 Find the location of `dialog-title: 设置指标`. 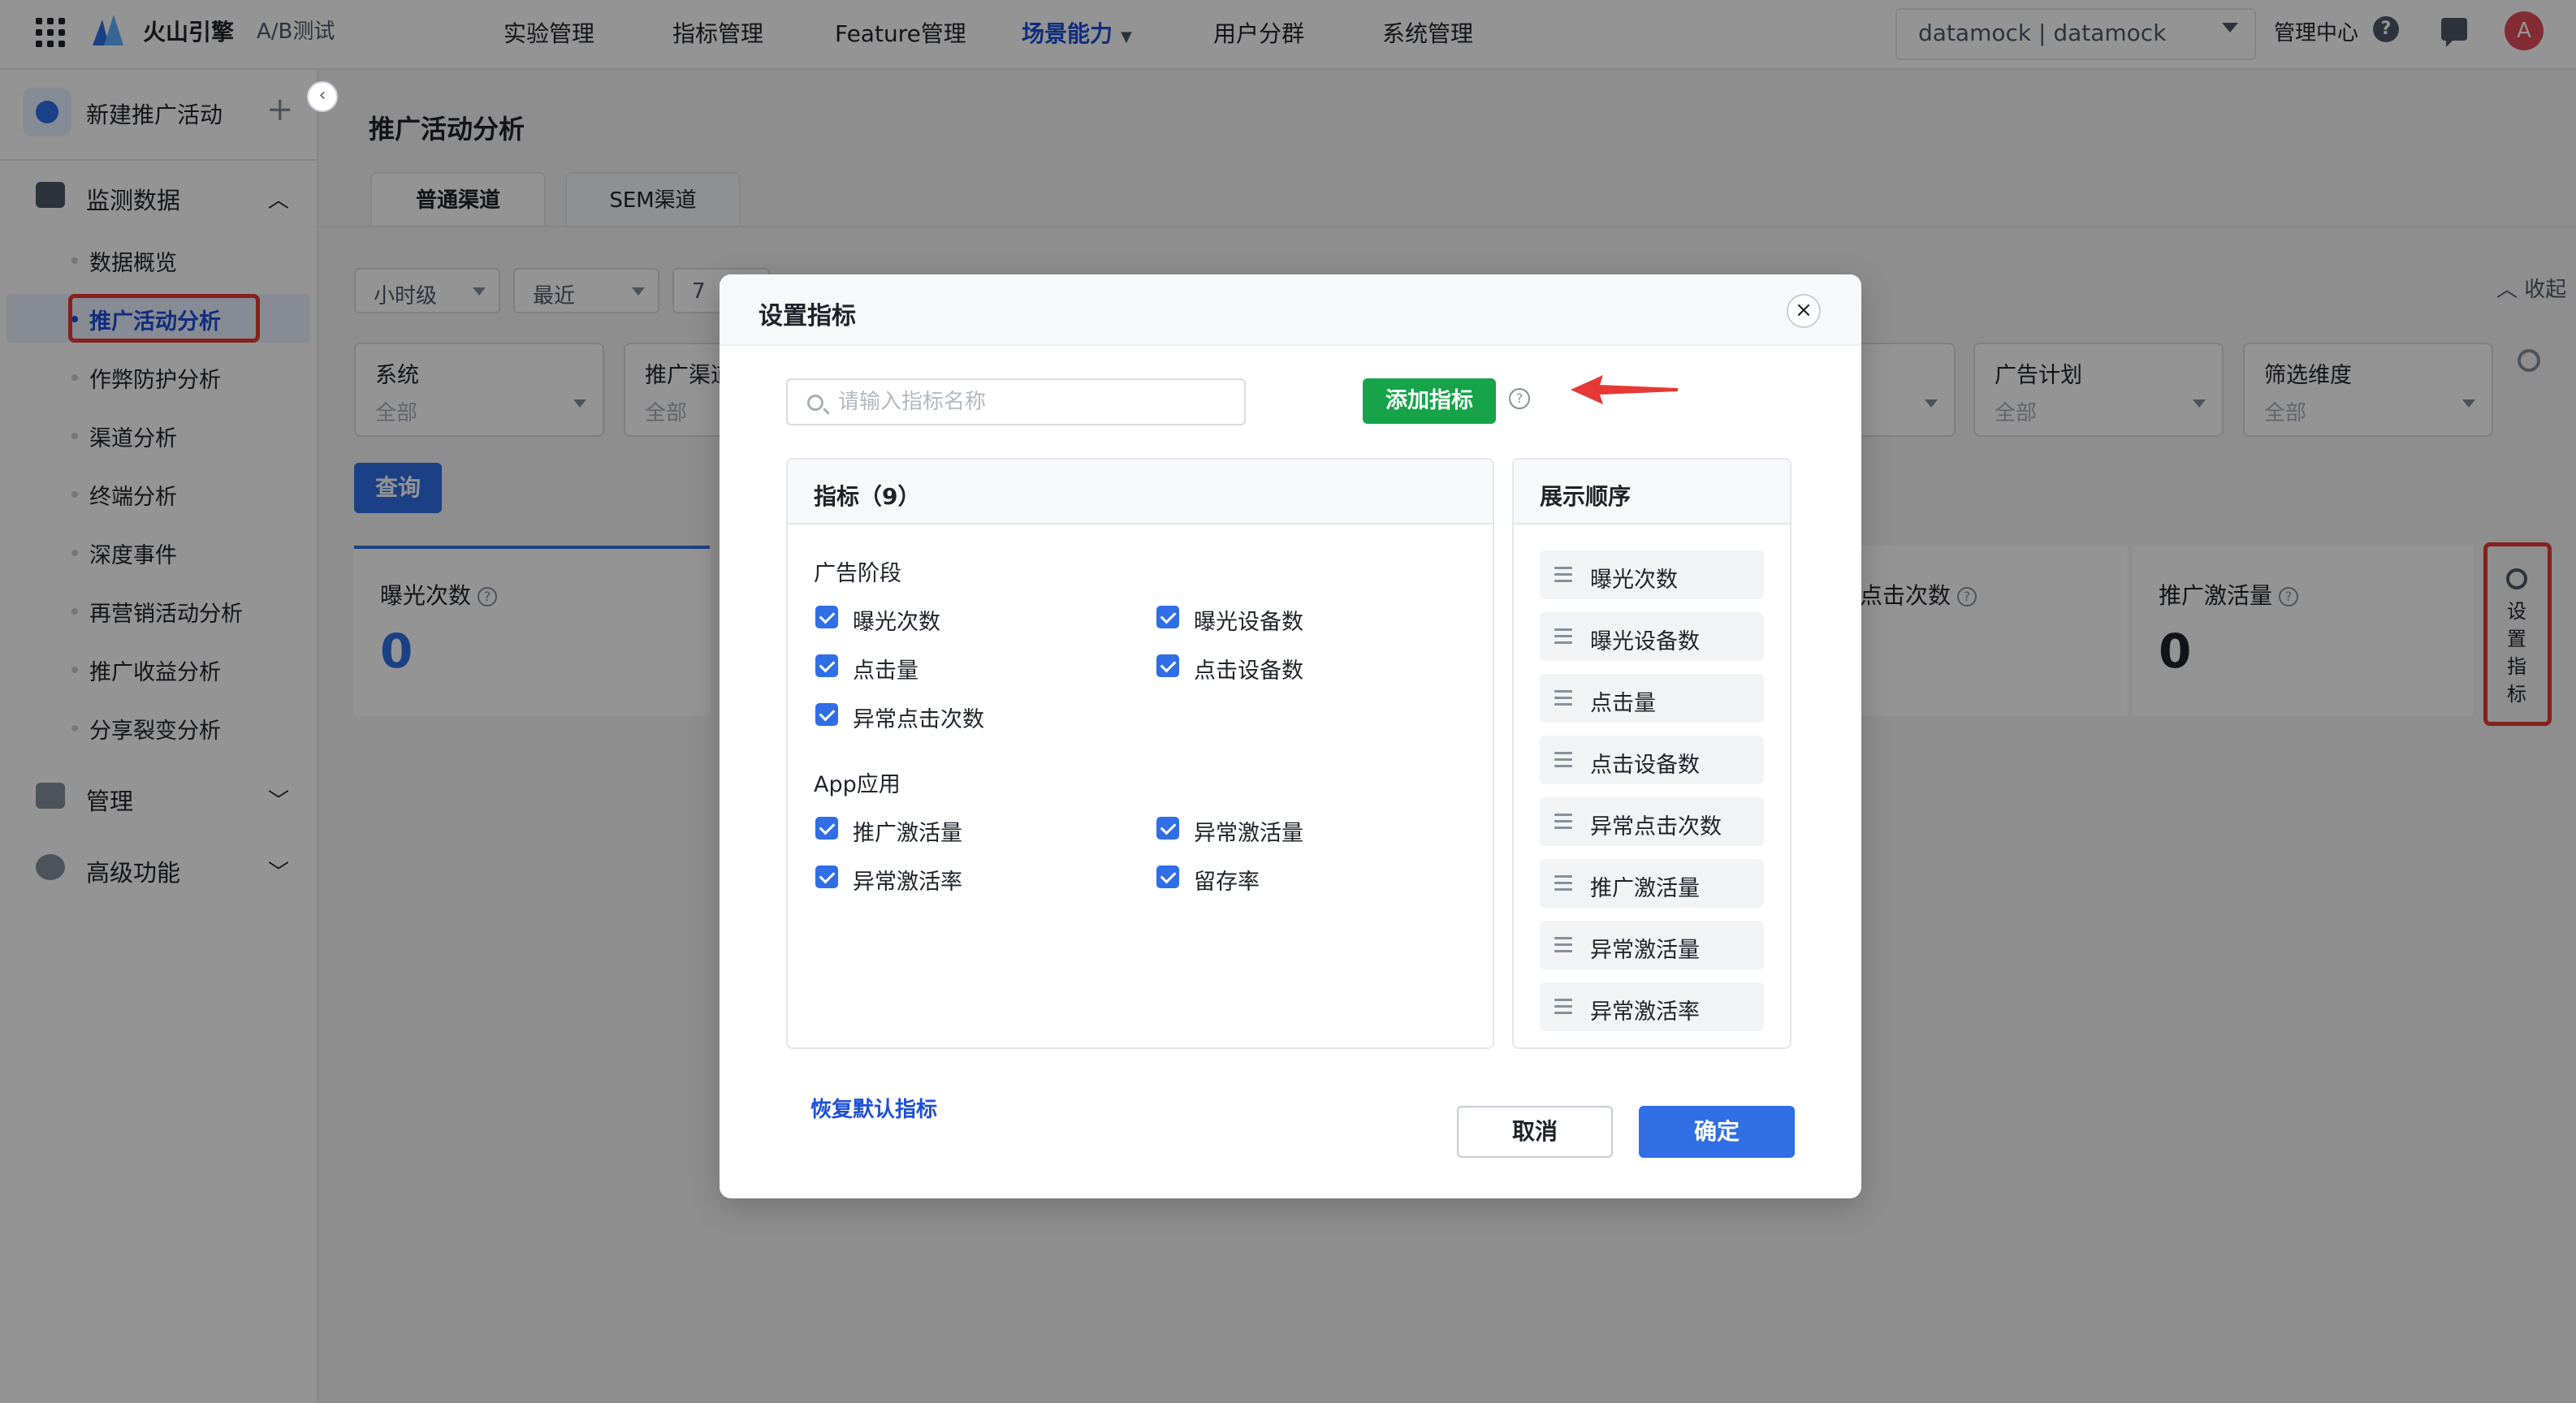

dialog-title: 设置指标 is located at coordinates (808, 316).